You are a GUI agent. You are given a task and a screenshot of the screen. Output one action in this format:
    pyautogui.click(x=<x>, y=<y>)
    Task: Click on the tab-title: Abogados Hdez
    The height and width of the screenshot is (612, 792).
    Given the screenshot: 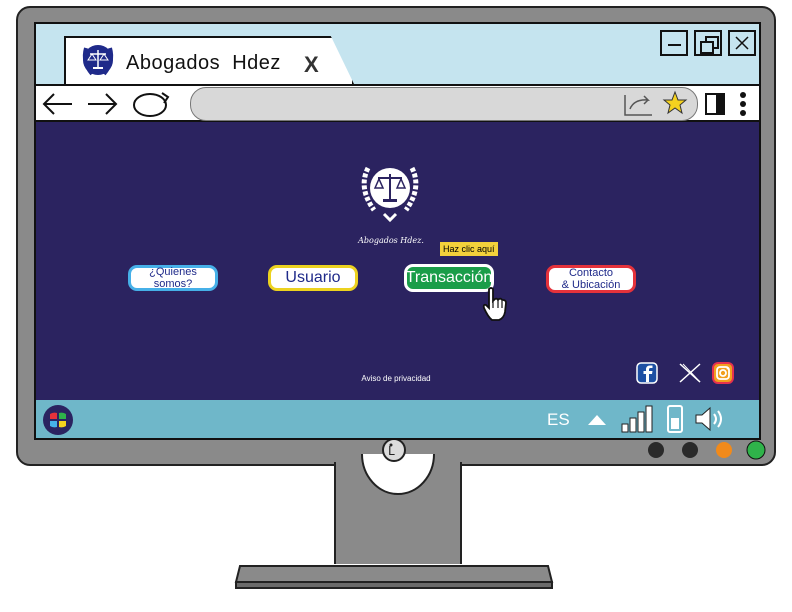 What is the action you would take?
    pyautogui.click(x=203, y=63)
    